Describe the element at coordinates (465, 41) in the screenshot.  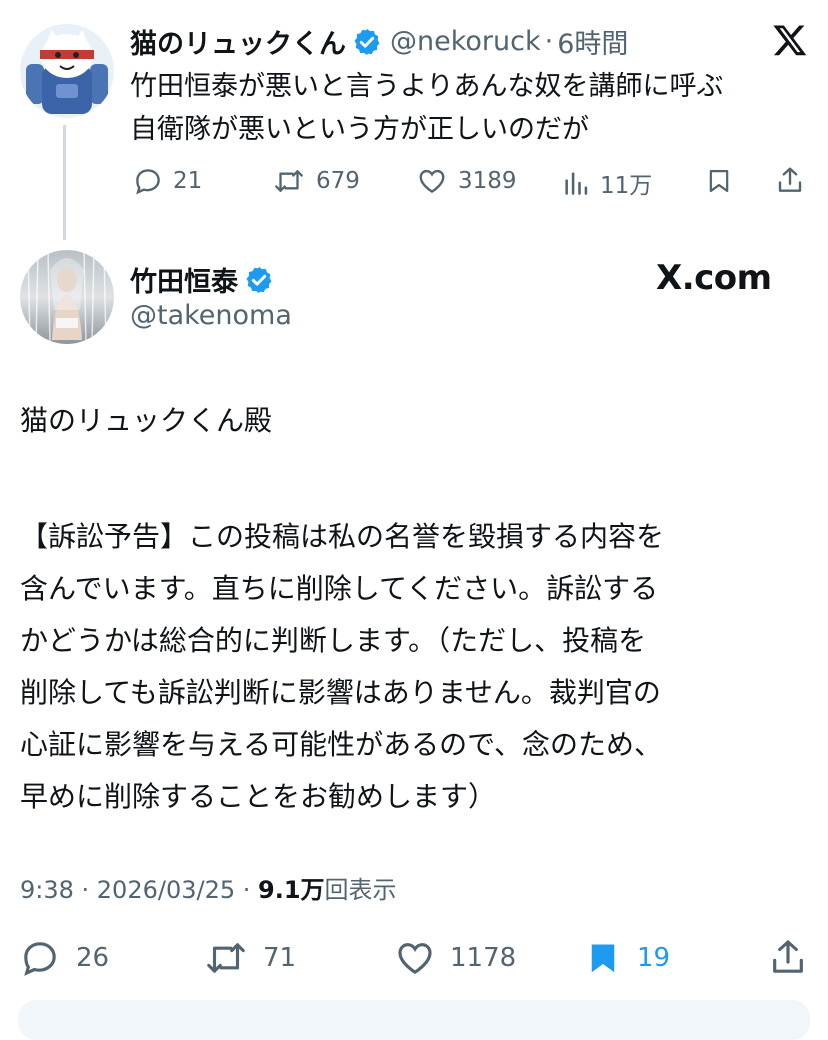
I see `quoted-handle: @nekoruck` at that location.